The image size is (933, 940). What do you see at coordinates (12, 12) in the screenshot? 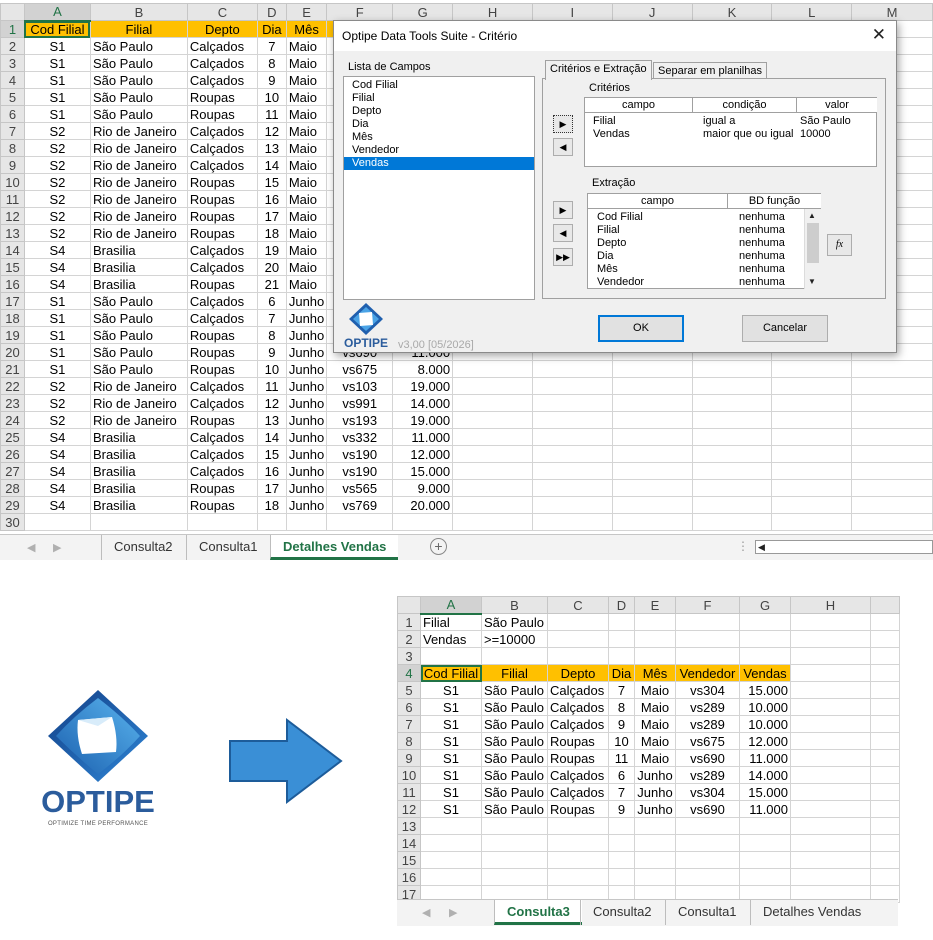
I see `select-all-corner` at bounding box center [12, 12].